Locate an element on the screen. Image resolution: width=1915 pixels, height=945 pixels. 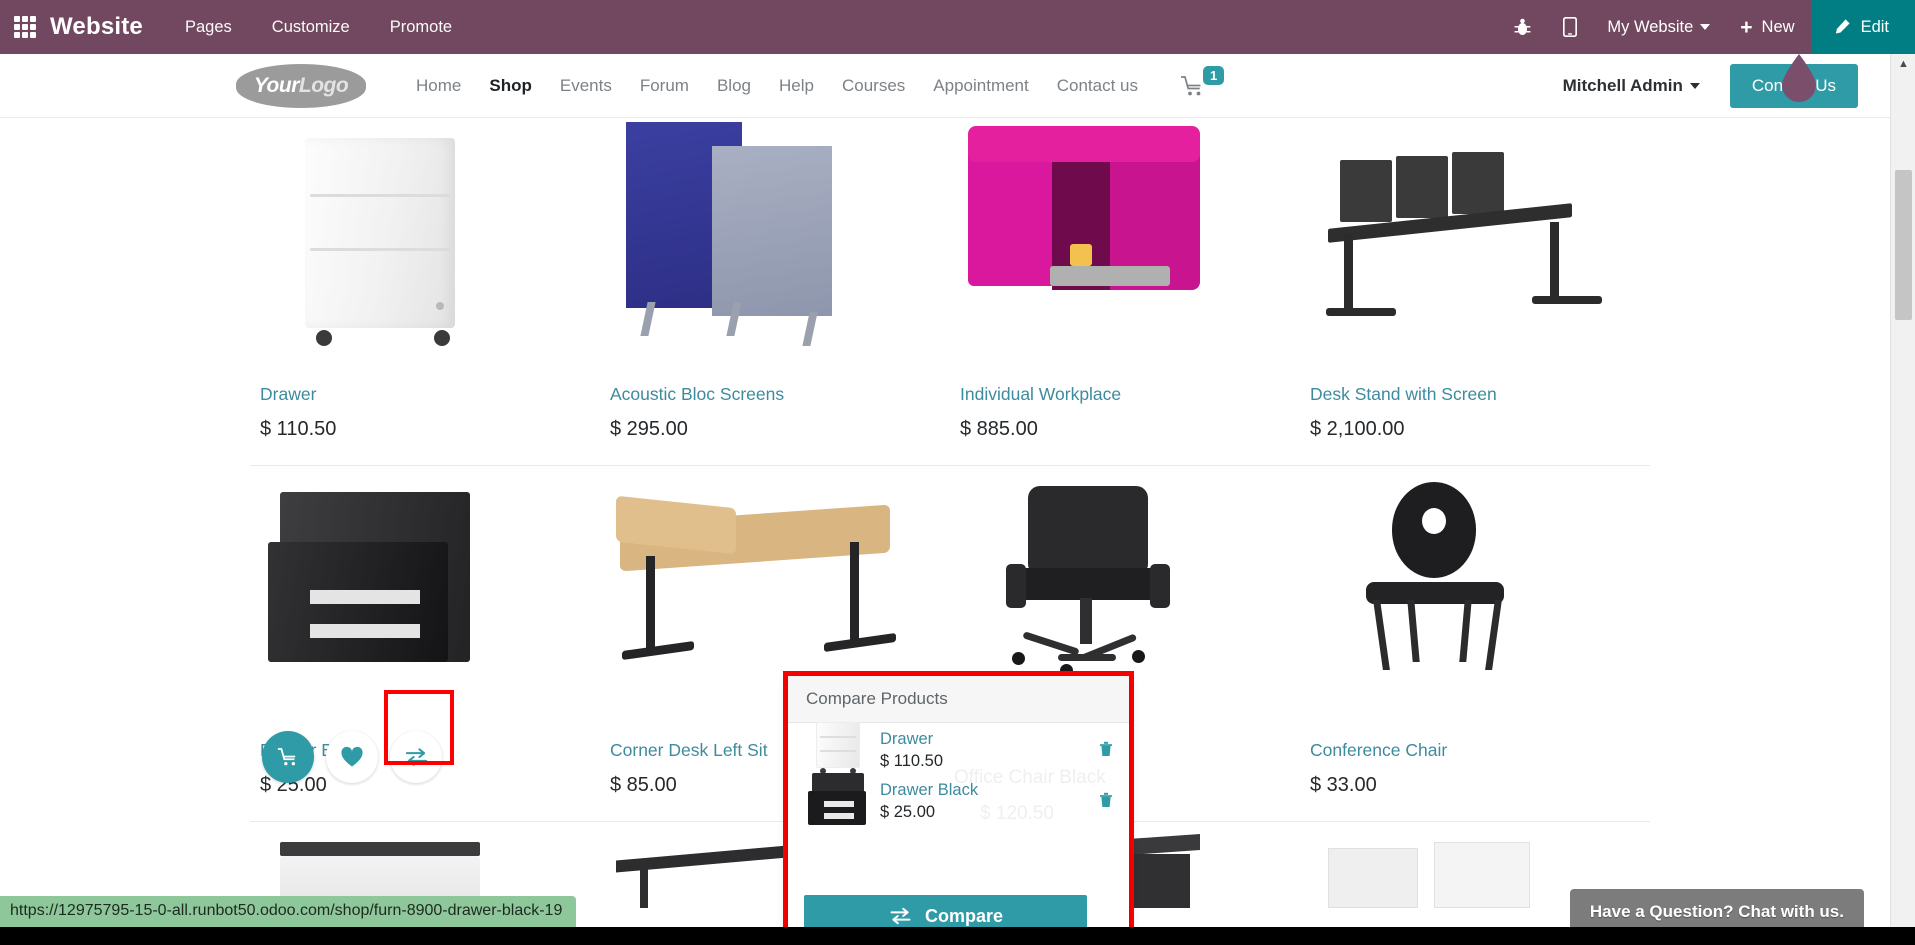
mobile-preview-icon is located at coordinates (1570, 27).